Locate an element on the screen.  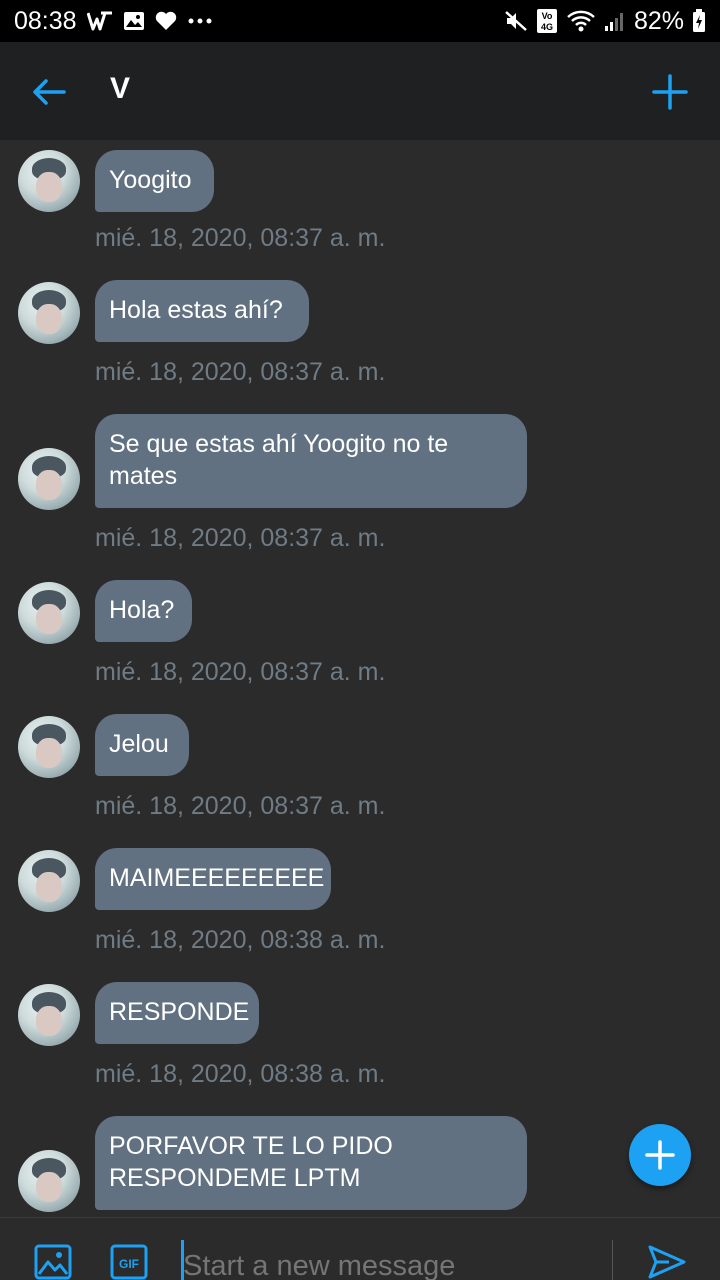
message-text: Jelou is located at coordinates (139, 744).